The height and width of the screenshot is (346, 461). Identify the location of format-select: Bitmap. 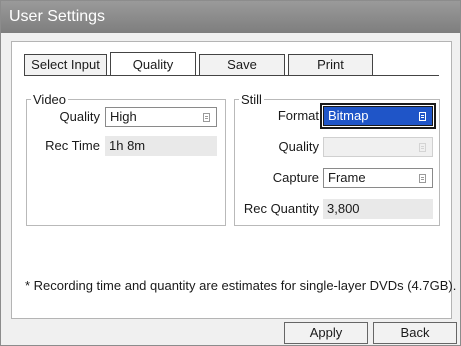
(378, 116).